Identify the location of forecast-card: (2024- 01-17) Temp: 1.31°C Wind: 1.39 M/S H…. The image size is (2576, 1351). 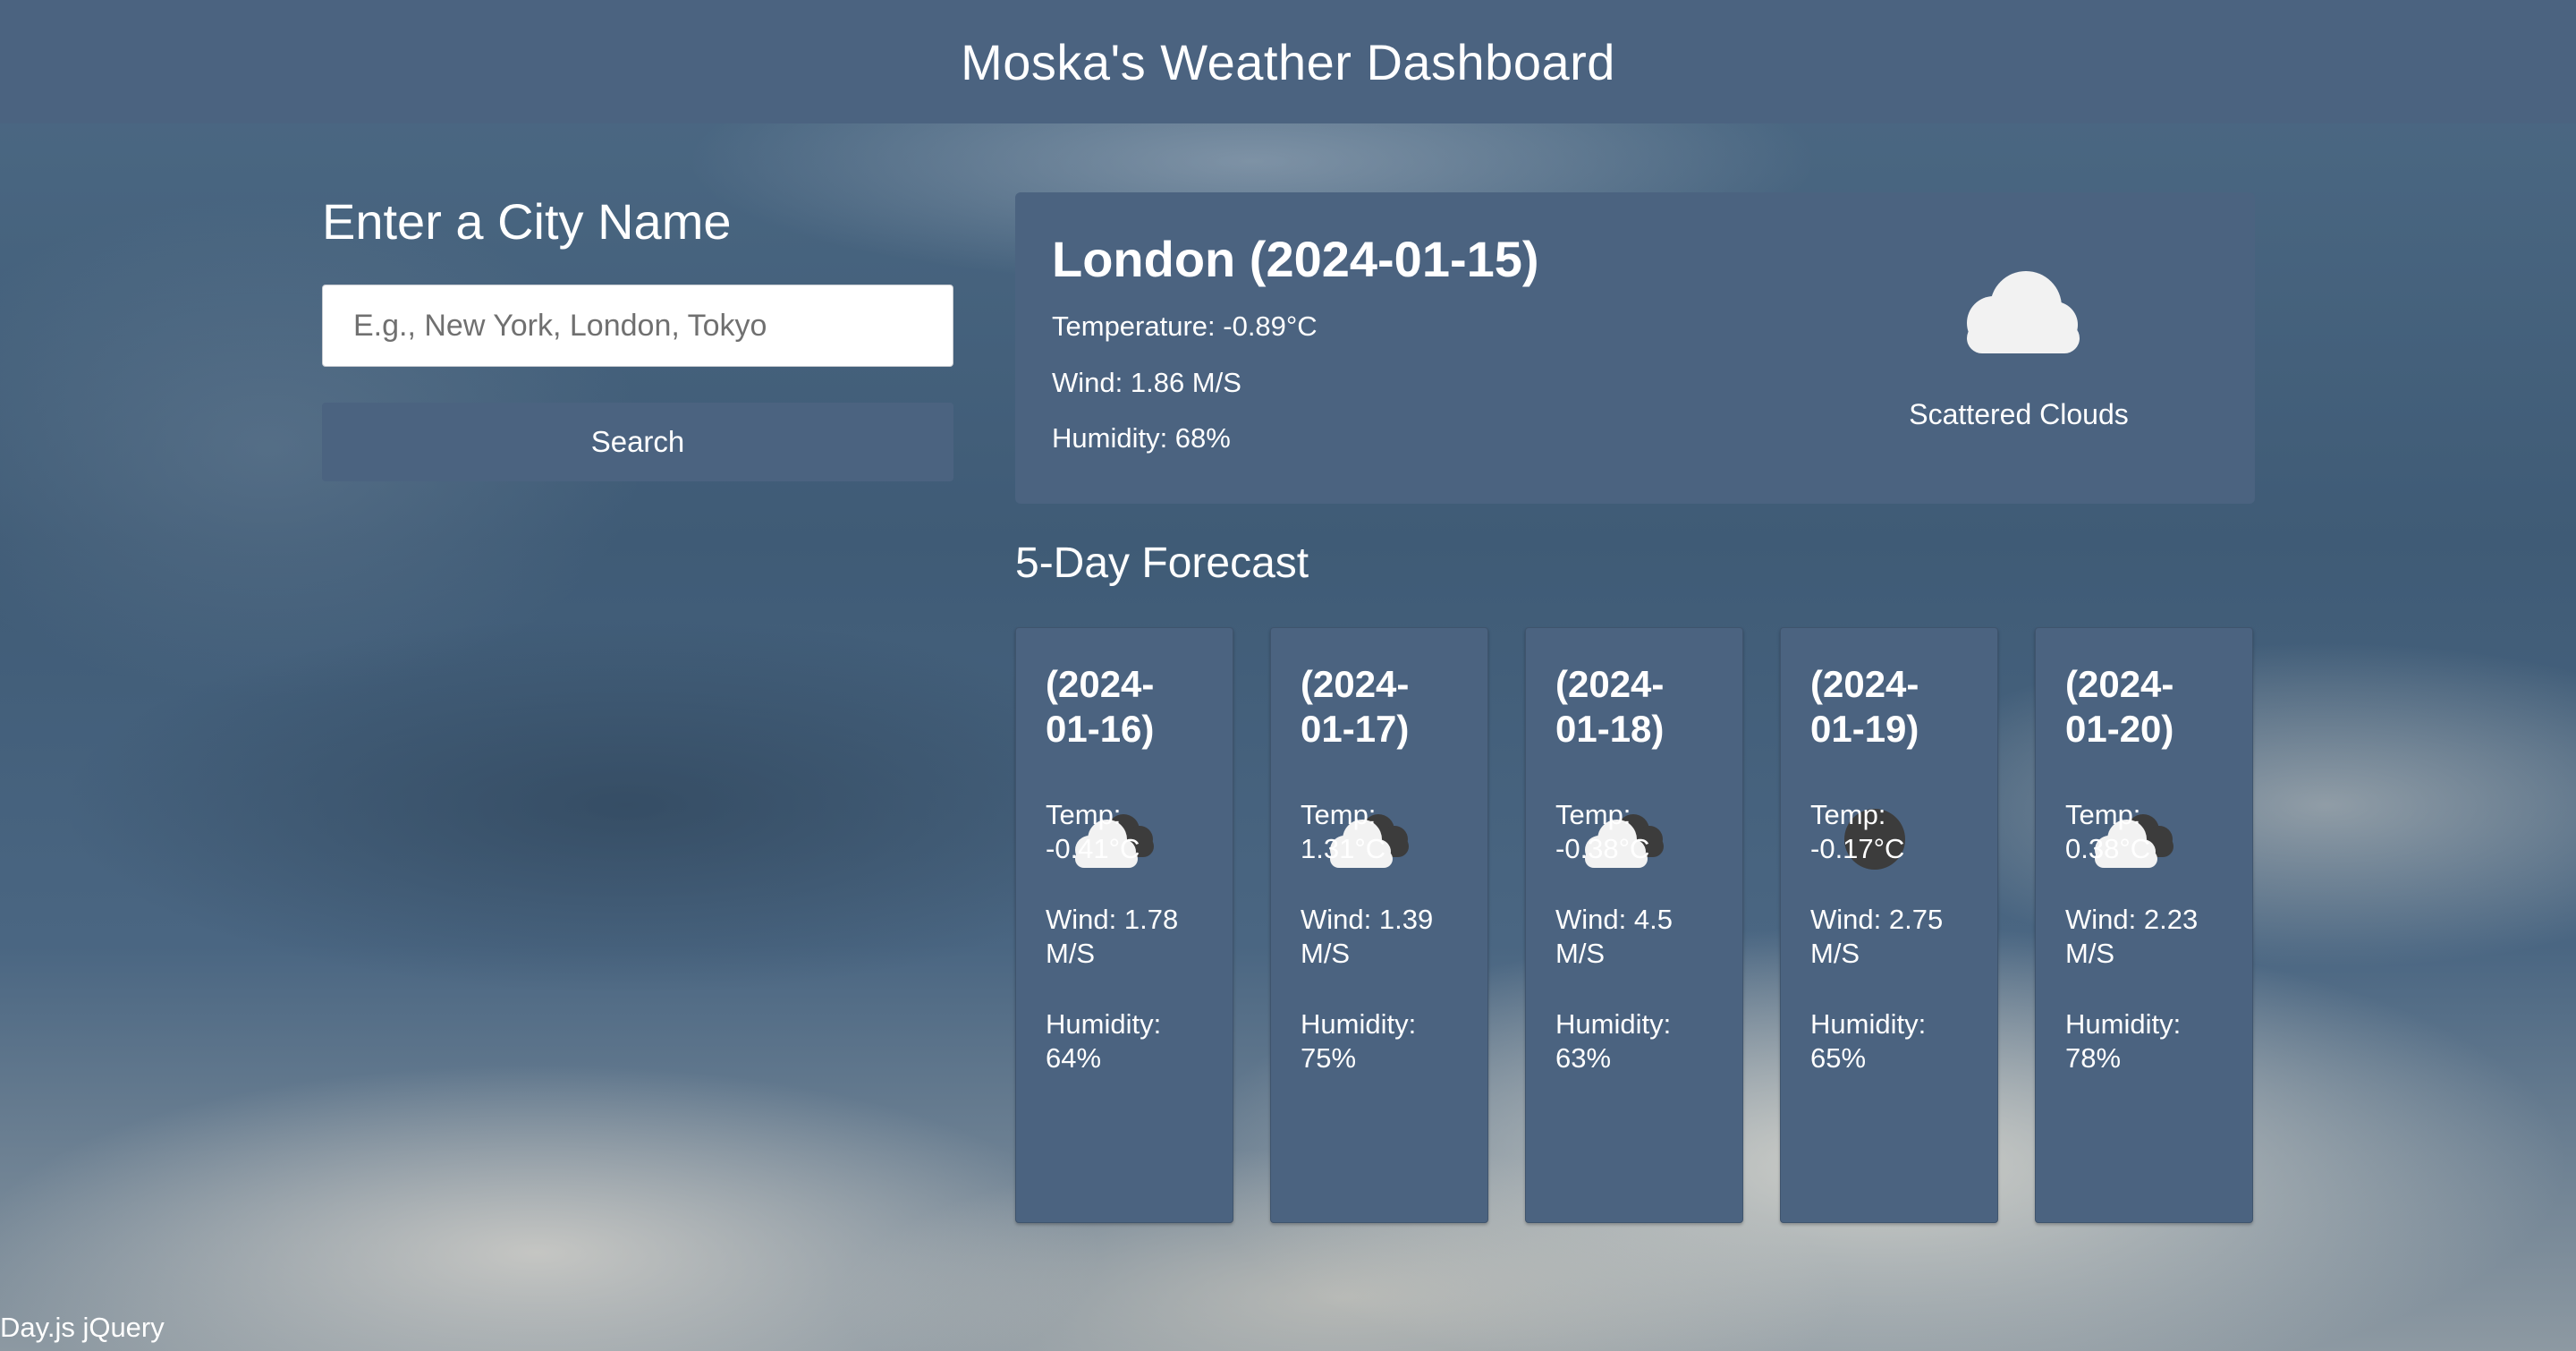
(1379, 925).